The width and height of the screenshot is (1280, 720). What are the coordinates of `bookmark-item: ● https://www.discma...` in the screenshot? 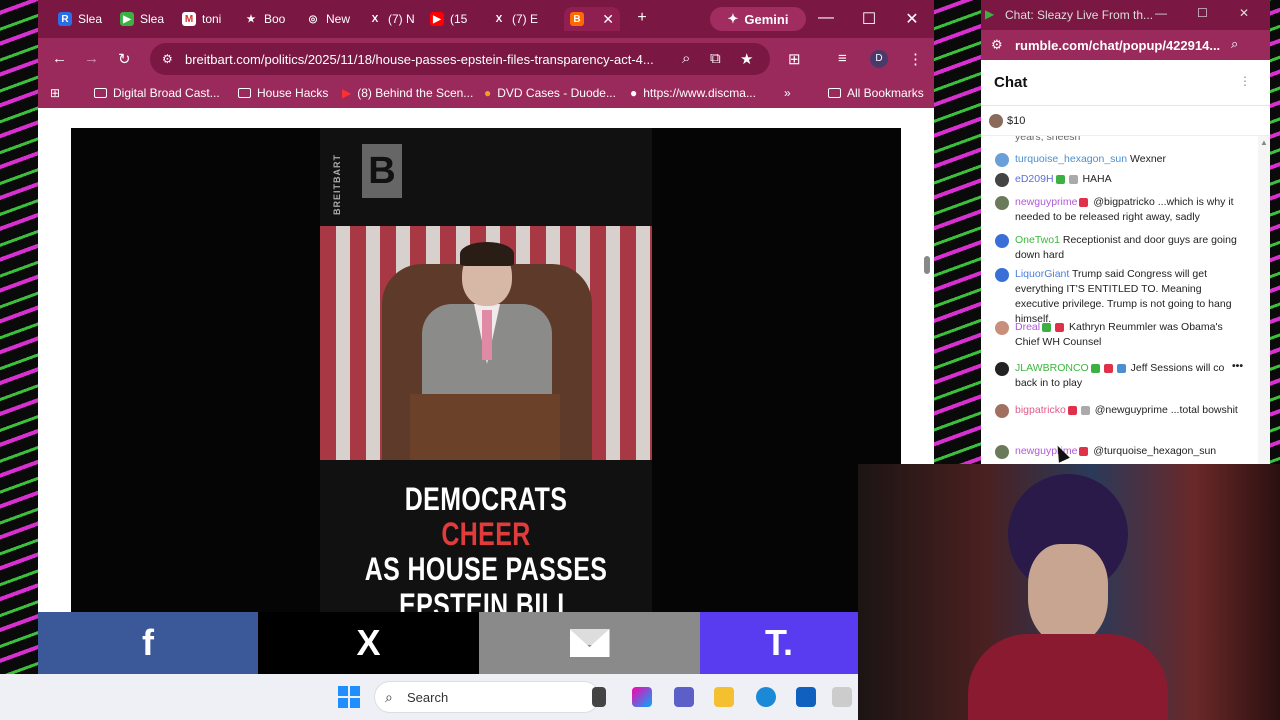 It's located at (693, 93).